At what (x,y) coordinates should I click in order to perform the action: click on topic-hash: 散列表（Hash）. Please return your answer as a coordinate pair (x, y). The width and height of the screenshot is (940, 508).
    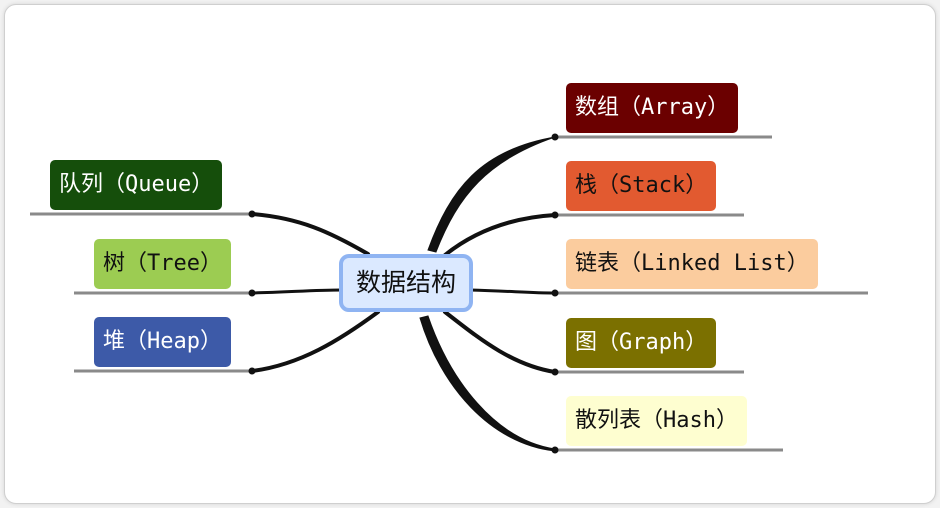
    Looking at the image, I should click on (656, 421).